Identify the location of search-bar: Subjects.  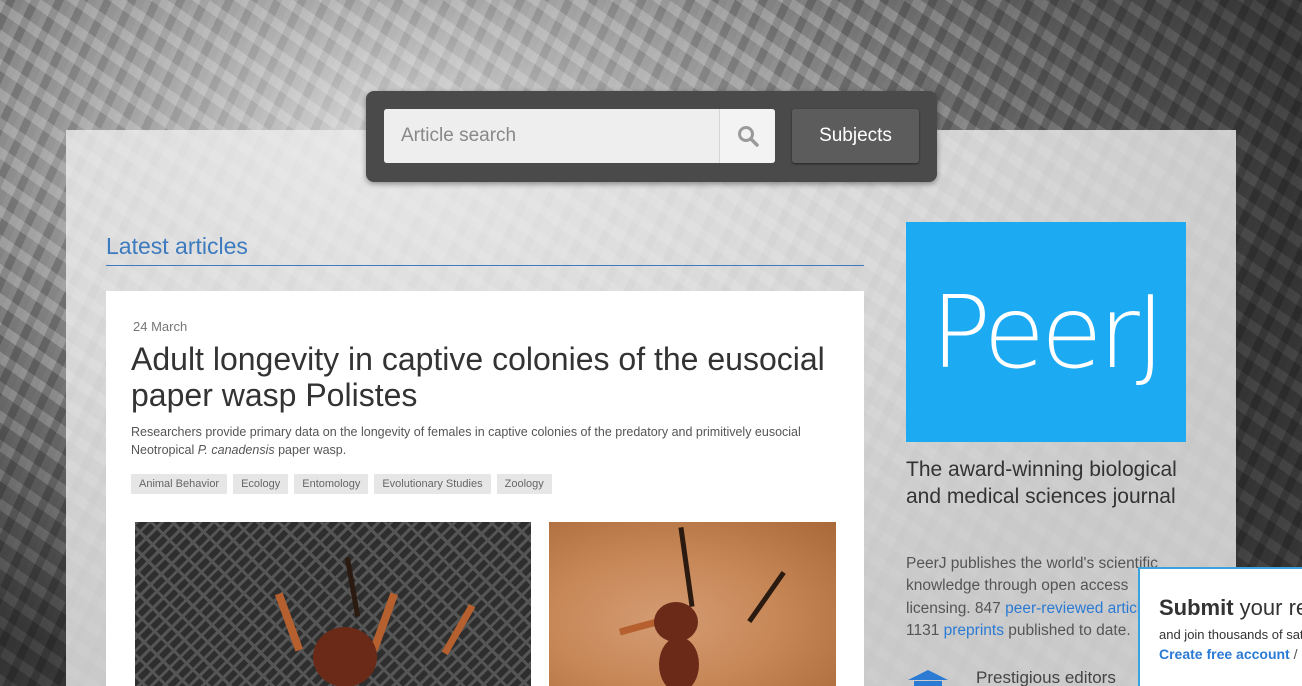
(651, 136).